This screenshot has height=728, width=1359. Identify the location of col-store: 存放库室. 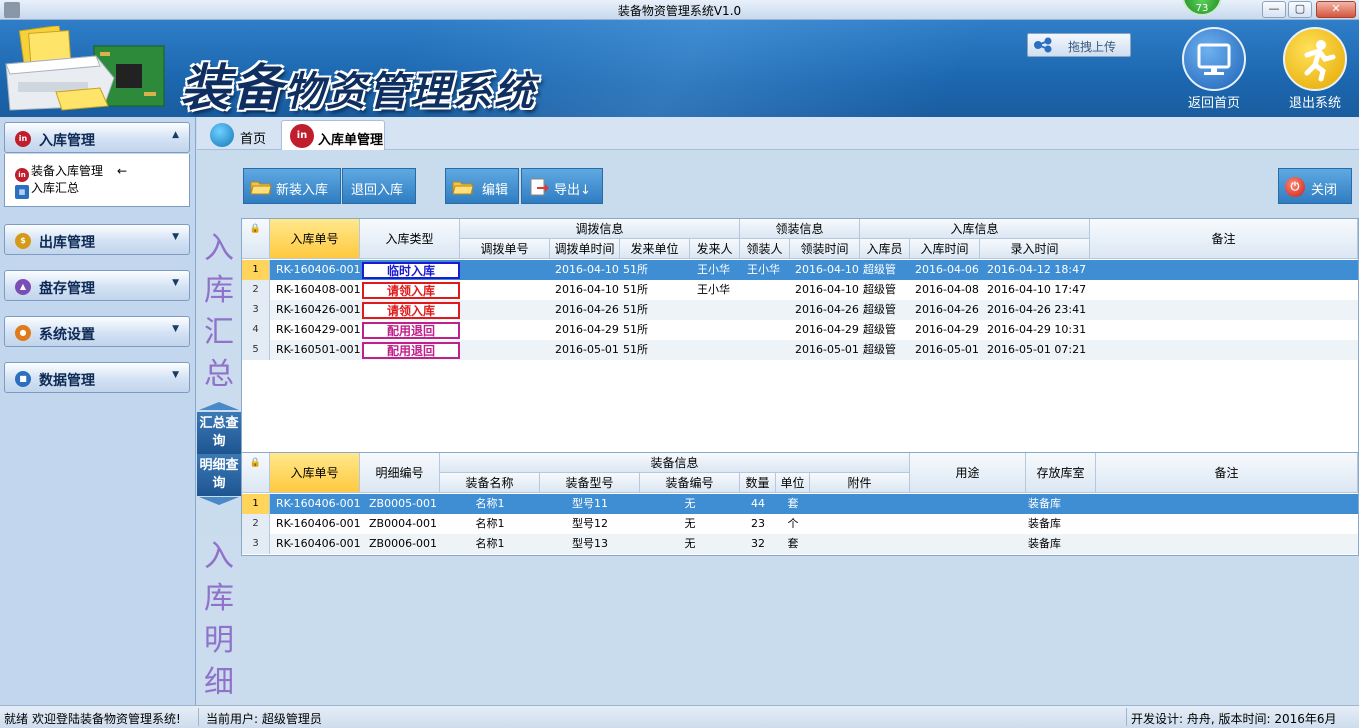
(1061, 473).